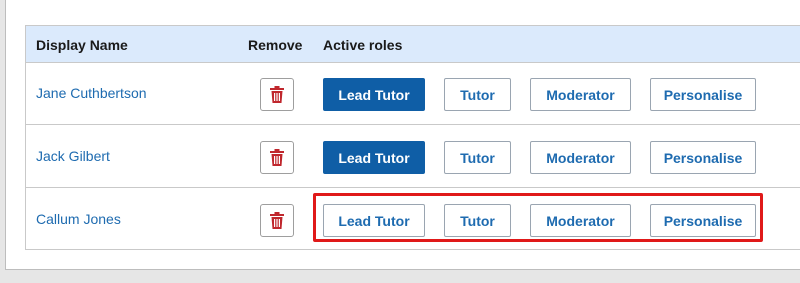  What do you see at coordinates (82, 45) in the screenshot?
I see `header-display-name: Display Name` at bounding box center [82, 45].